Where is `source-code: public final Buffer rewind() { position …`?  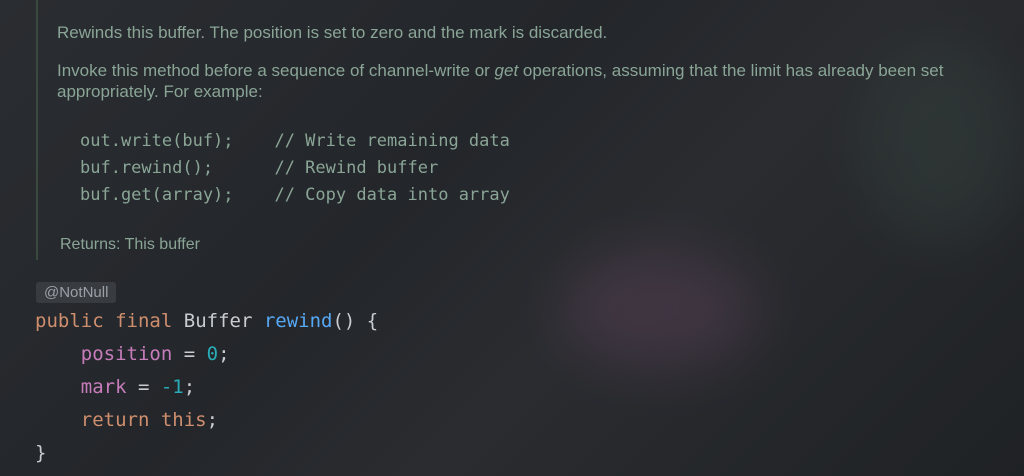 source-code: public final Buffer rewind() { position … is located at coordinates (206, 387).